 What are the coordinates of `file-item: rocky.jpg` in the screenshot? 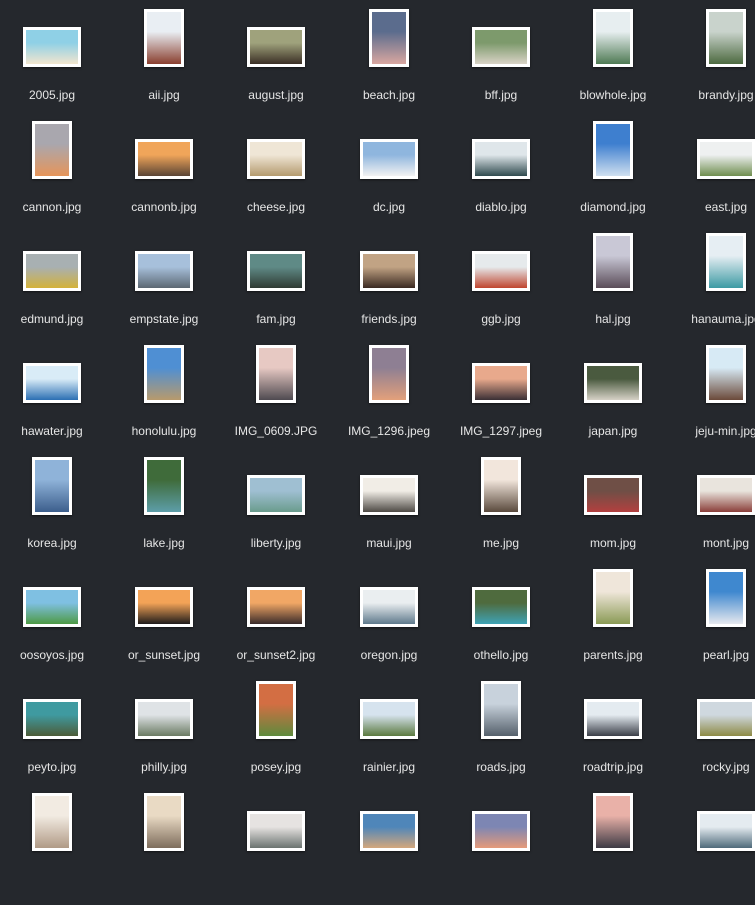 It's located at (712, 737).